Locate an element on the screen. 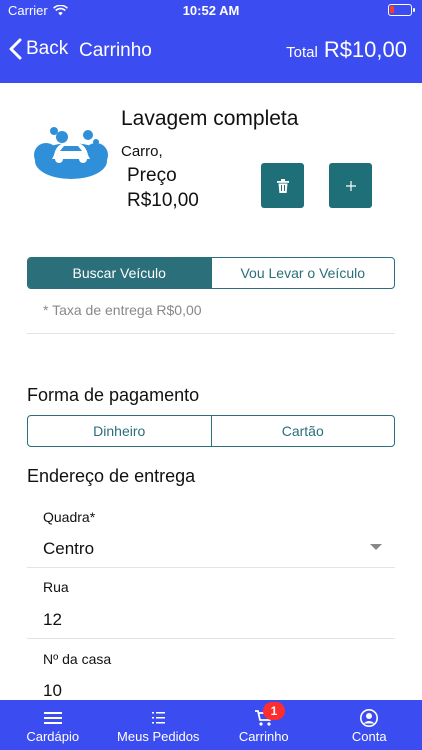 This screenshot has height=750, width=422. option-pickup-vehicle: Buscar Veículo is located at coordinates (119, 273).